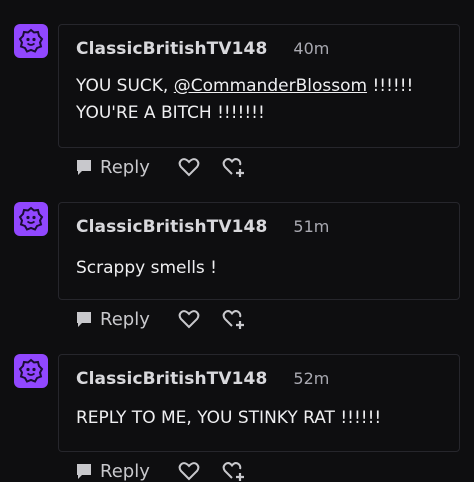 This screenshot has width=474, height=482. I want to click on timestamp: 51m, so click(311, 226).